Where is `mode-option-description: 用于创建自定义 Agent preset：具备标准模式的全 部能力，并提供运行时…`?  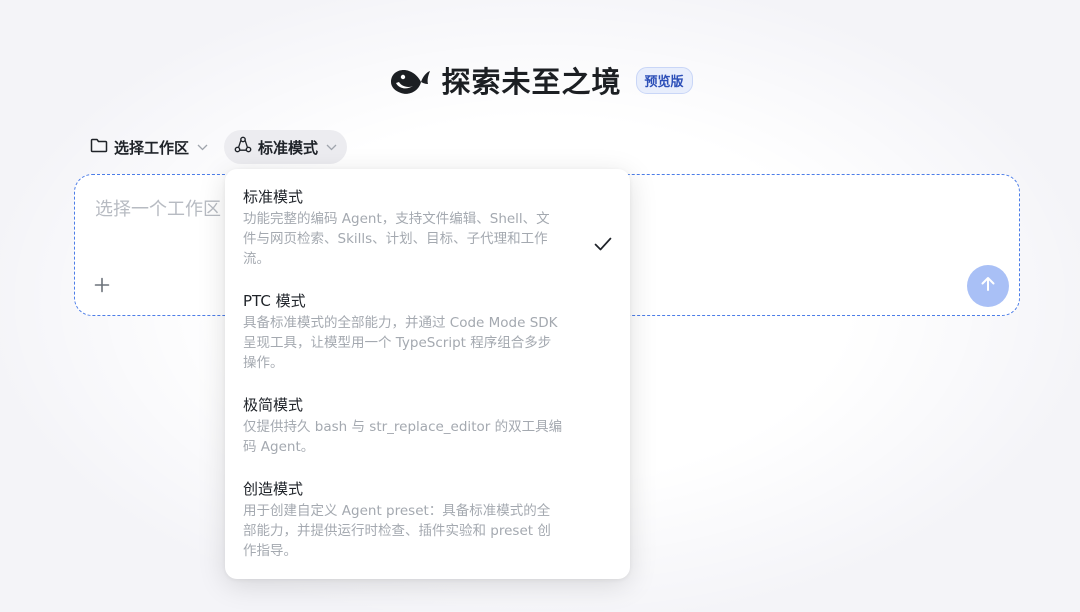 mode-option-description: 用于创建自定义 Agent preset：具备标准模式的全 部能力，并提供运行时… is located at coordinates (413, 531).